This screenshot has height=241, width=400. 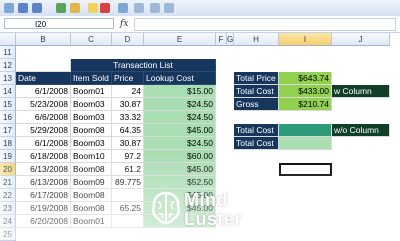 What do you see at coordinates (43, 117) in the screenshot?
I see `table-cell-date: 6/6/2008` at bounding box center [43, 117].